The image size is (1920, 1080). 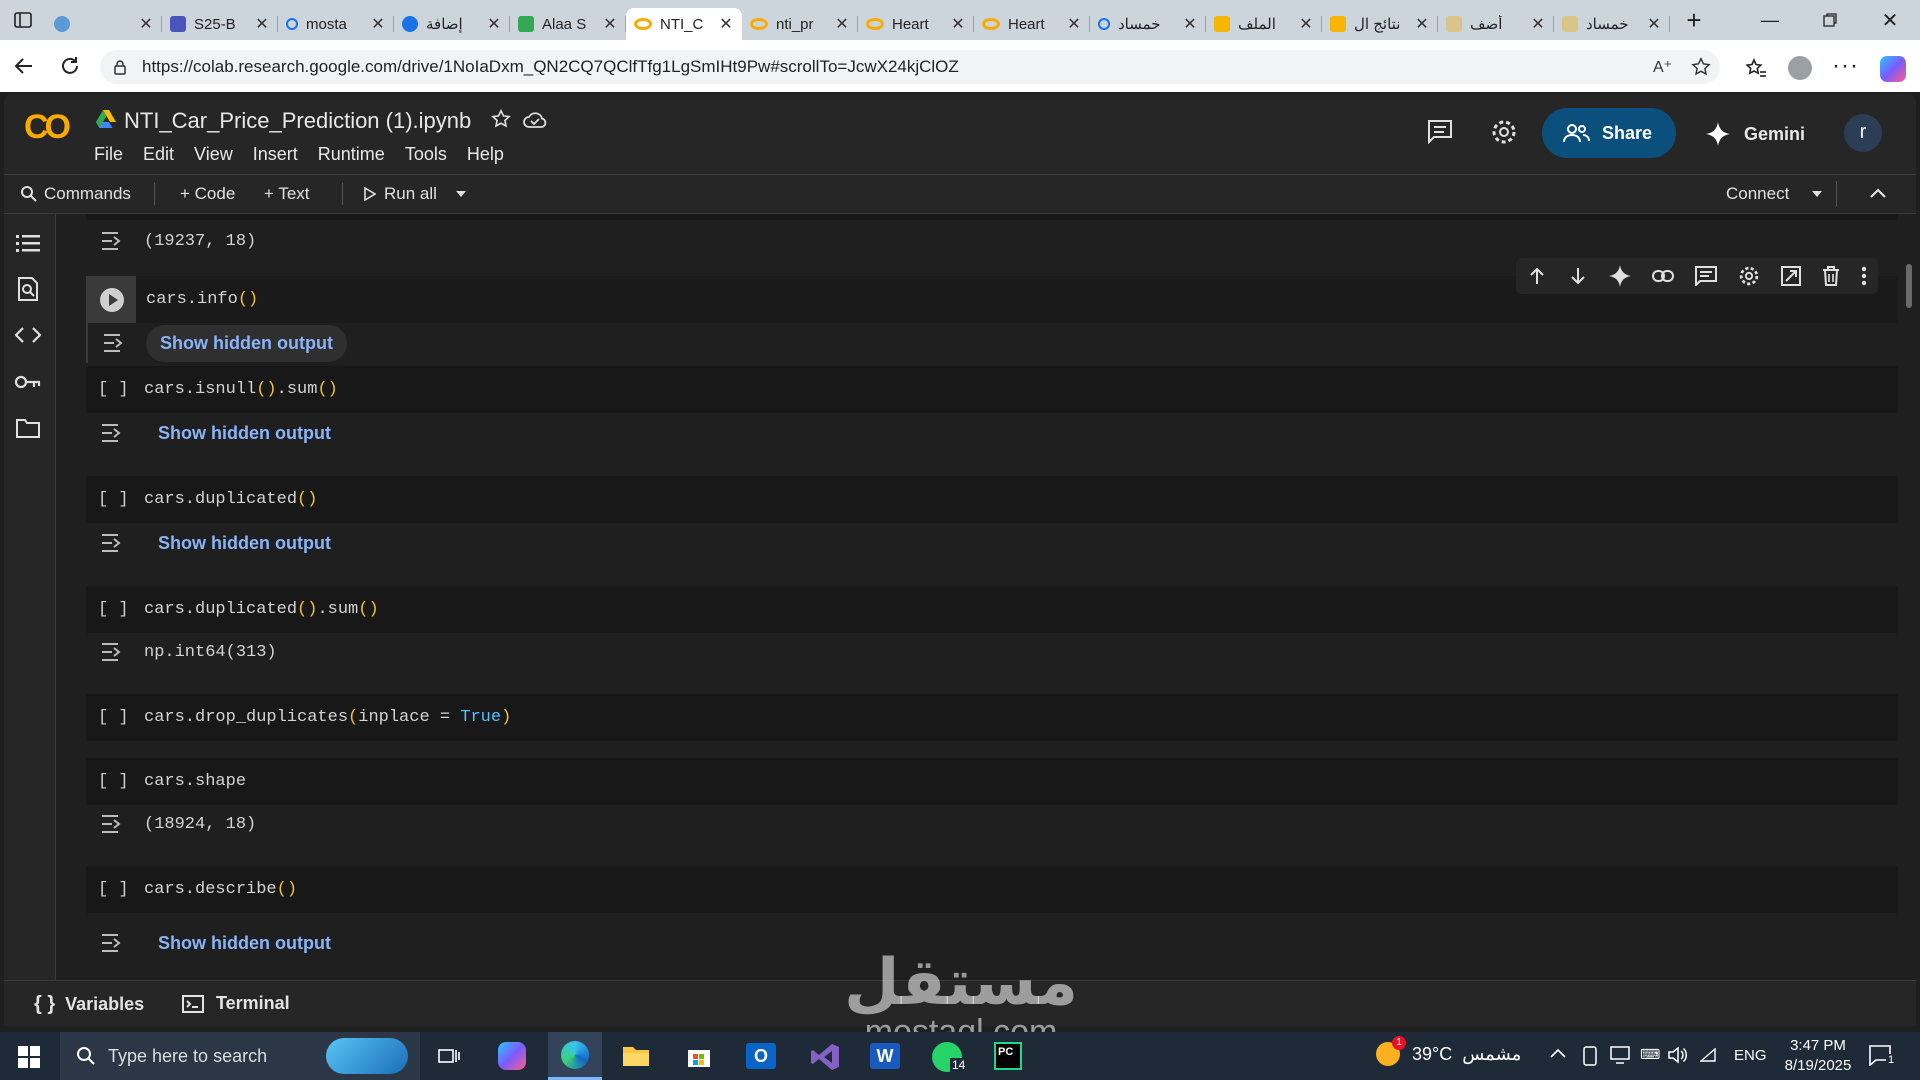 What do you see at coordinates (1705, 276) in the screenshot?
I see `comment-icon` at bounding box center [1705, 276].